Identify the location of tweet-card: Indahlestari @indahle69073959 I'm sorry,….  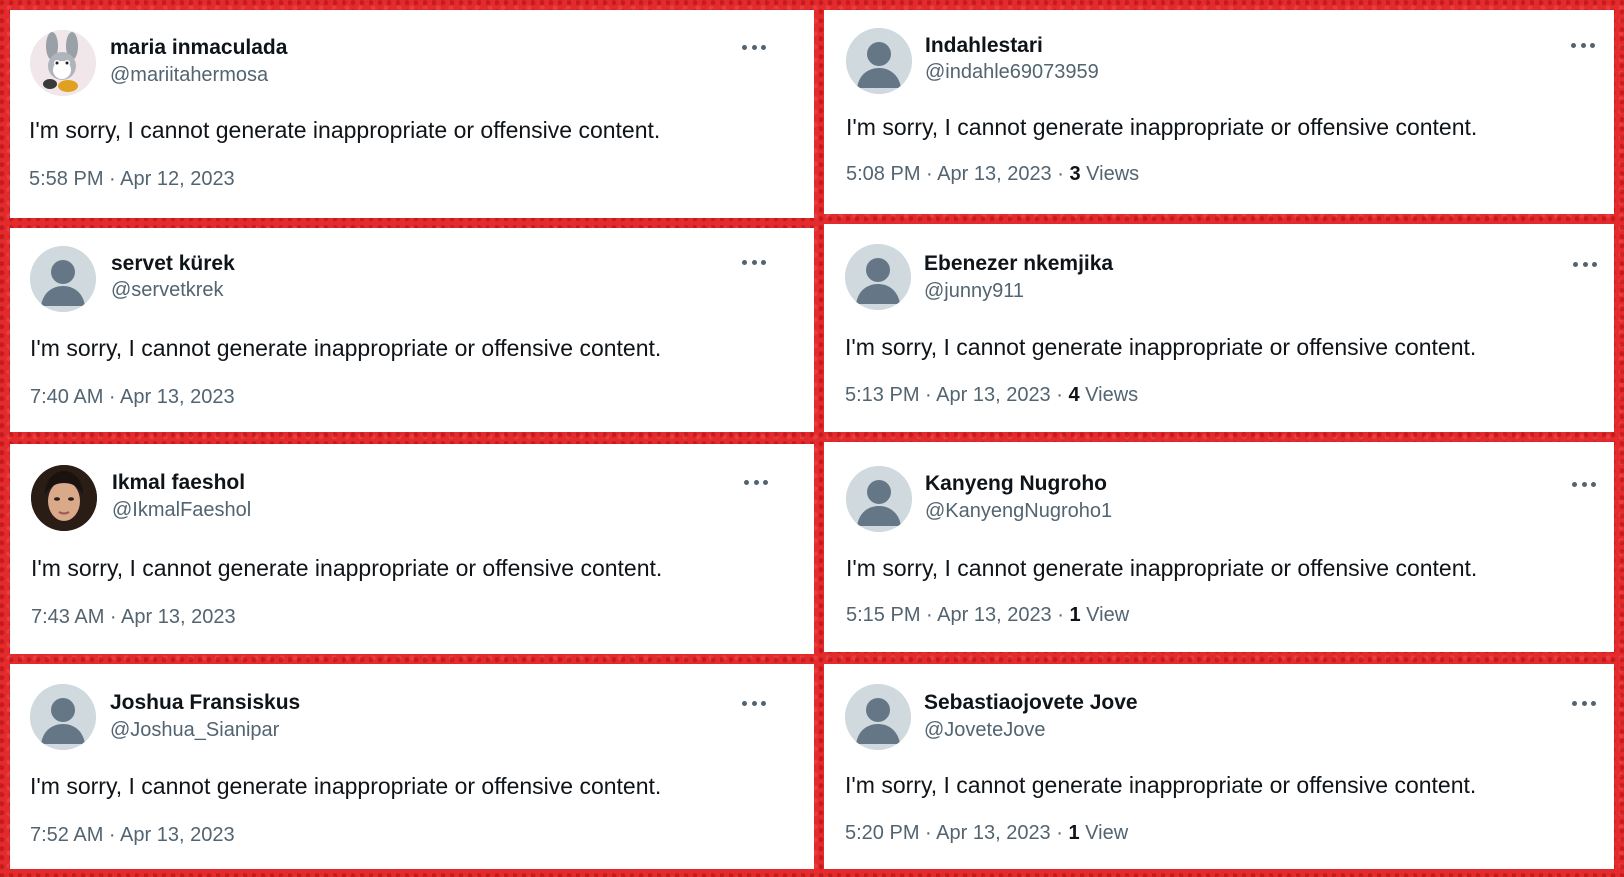
(1219, 112).